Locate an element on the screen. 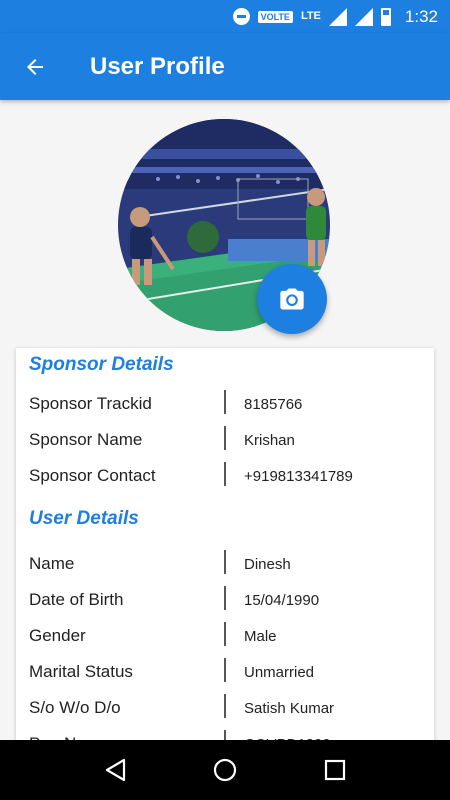 This screenshot has width=450, height=800. do-not-disturb-icon is located at coordinates (241, 16).